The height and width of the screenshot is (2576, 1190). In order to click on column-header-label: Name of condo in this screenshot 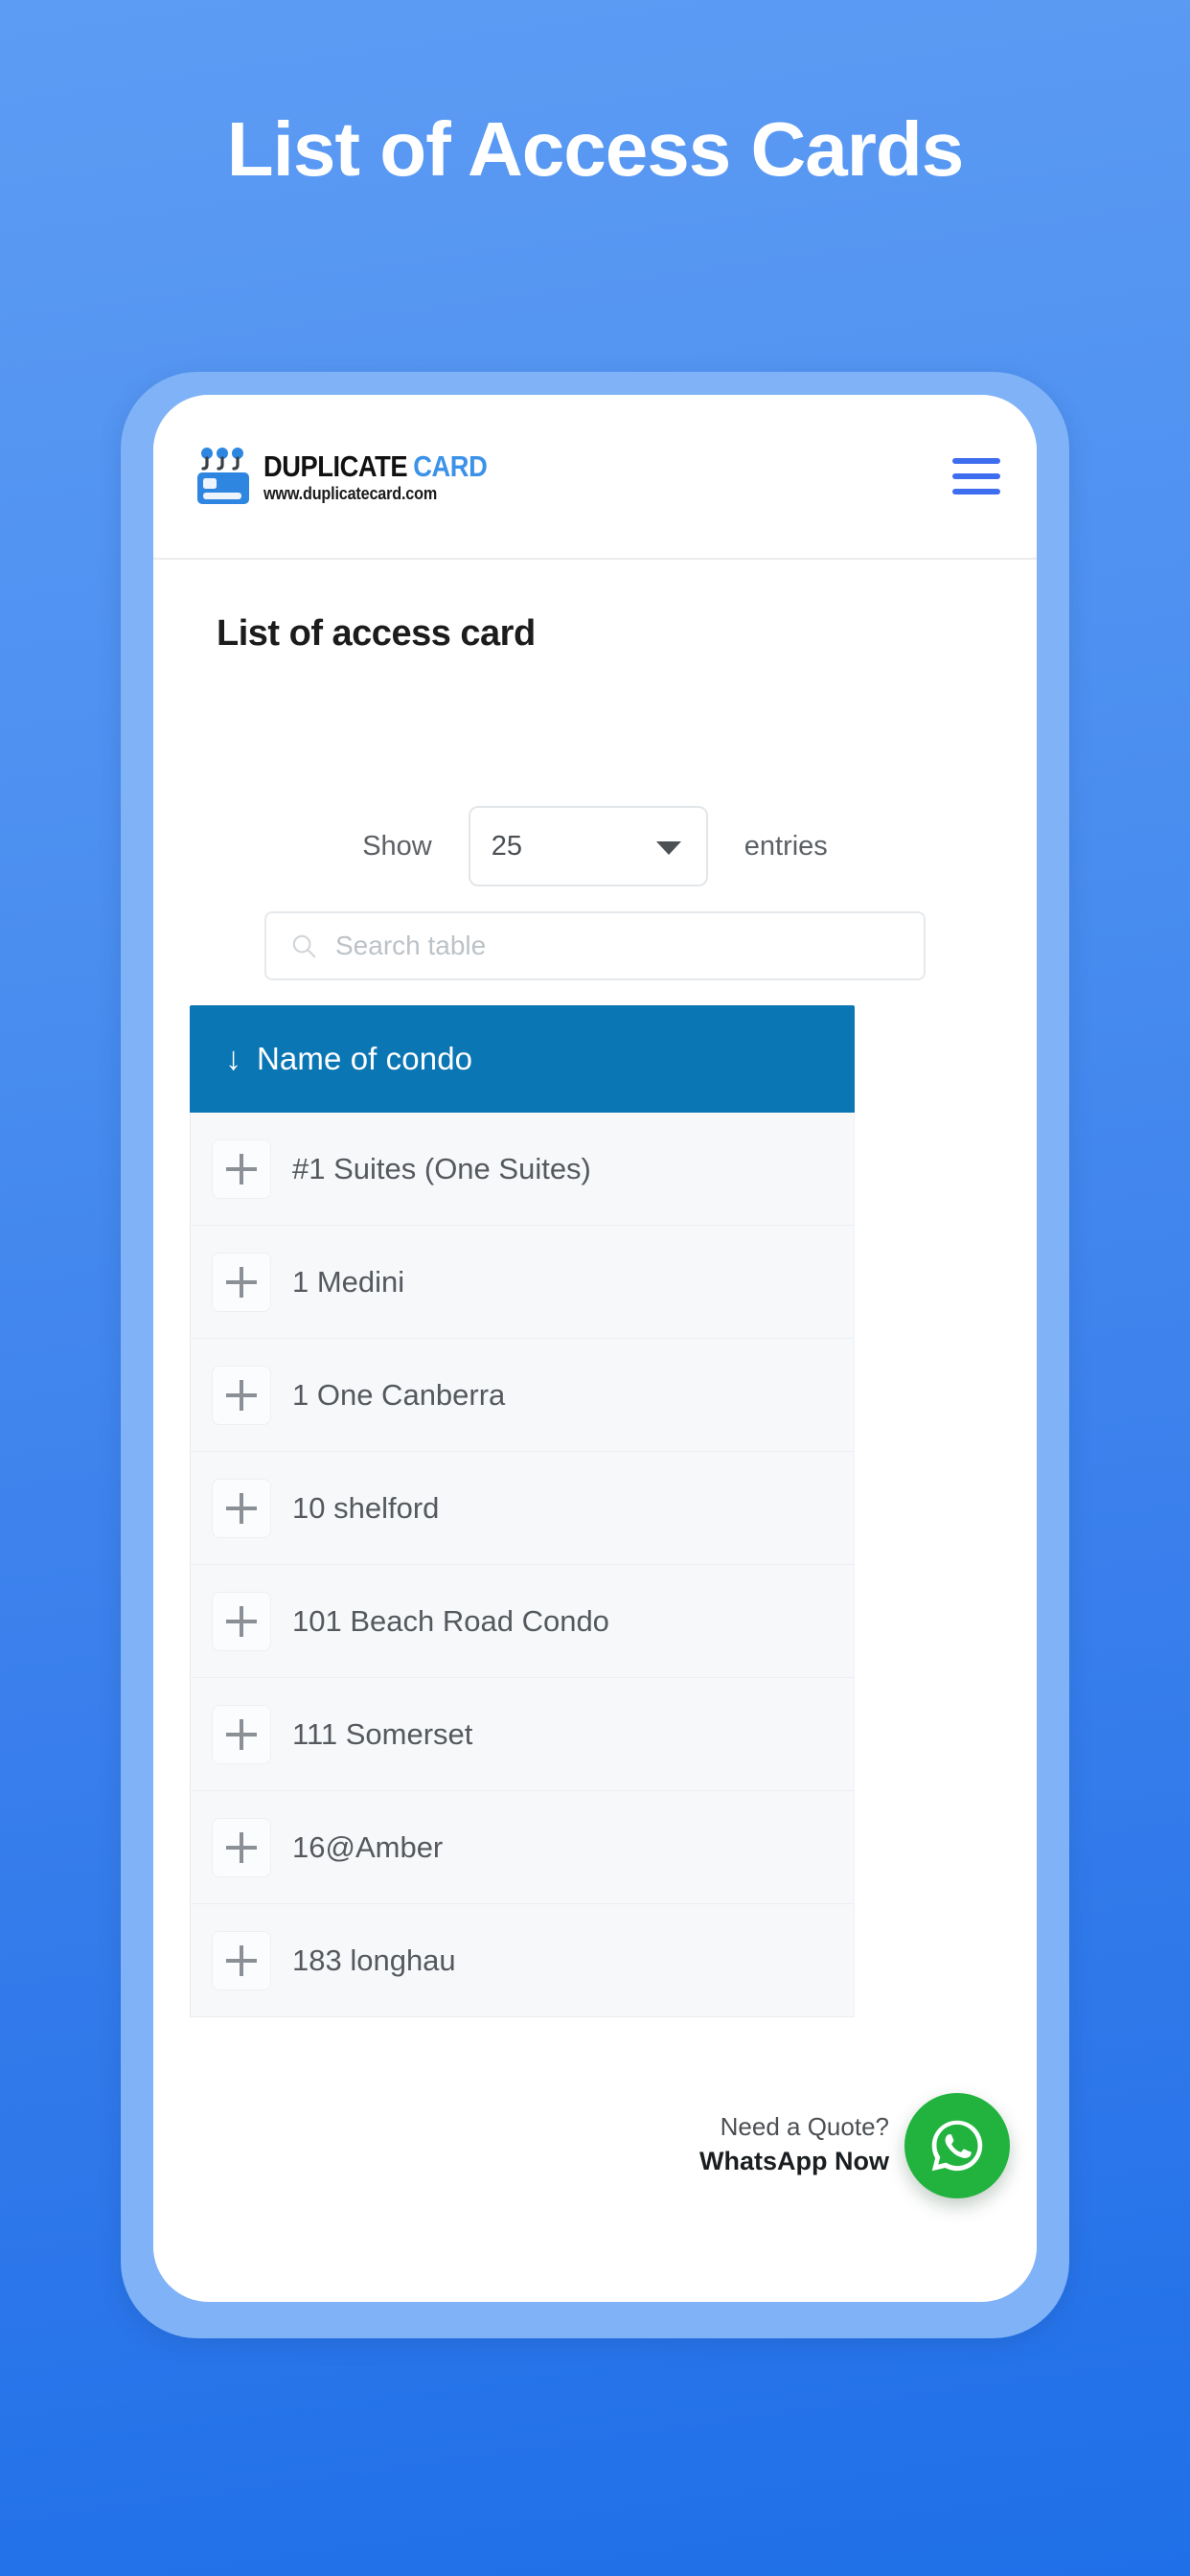, I will do `click(365, 1058)`.